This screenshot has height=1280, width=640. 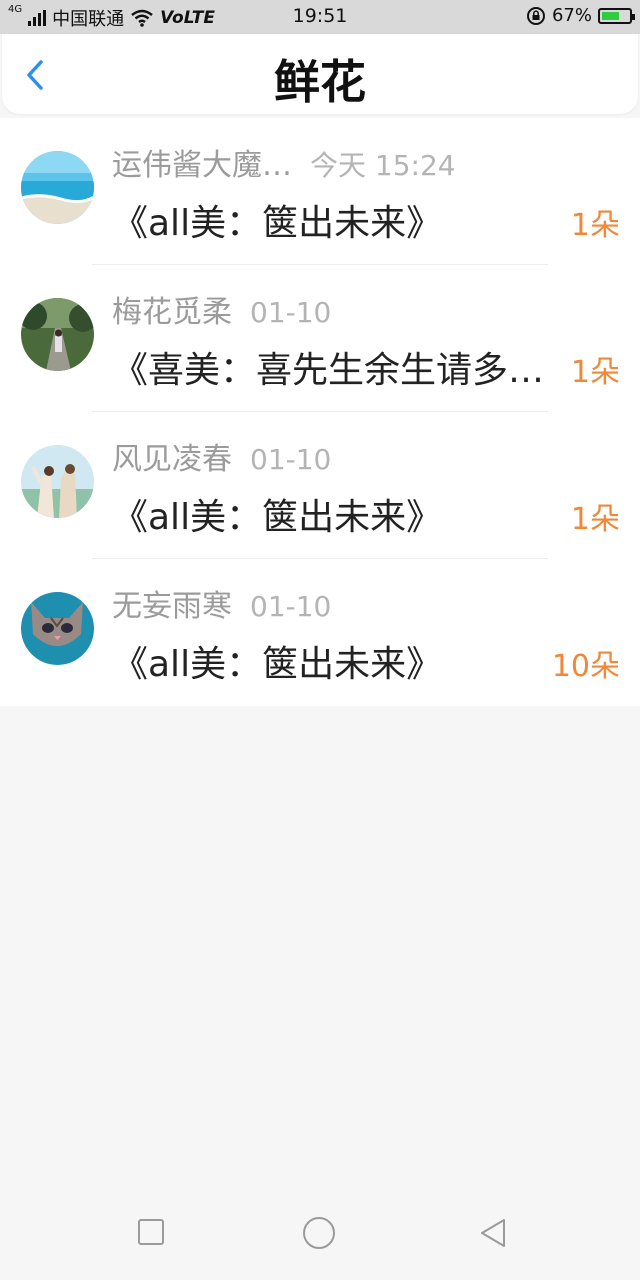 What do you see at coordinates (320, 82) in the screenshot?
I see `page-title: 鲜花` at bounding box center [320, 82].